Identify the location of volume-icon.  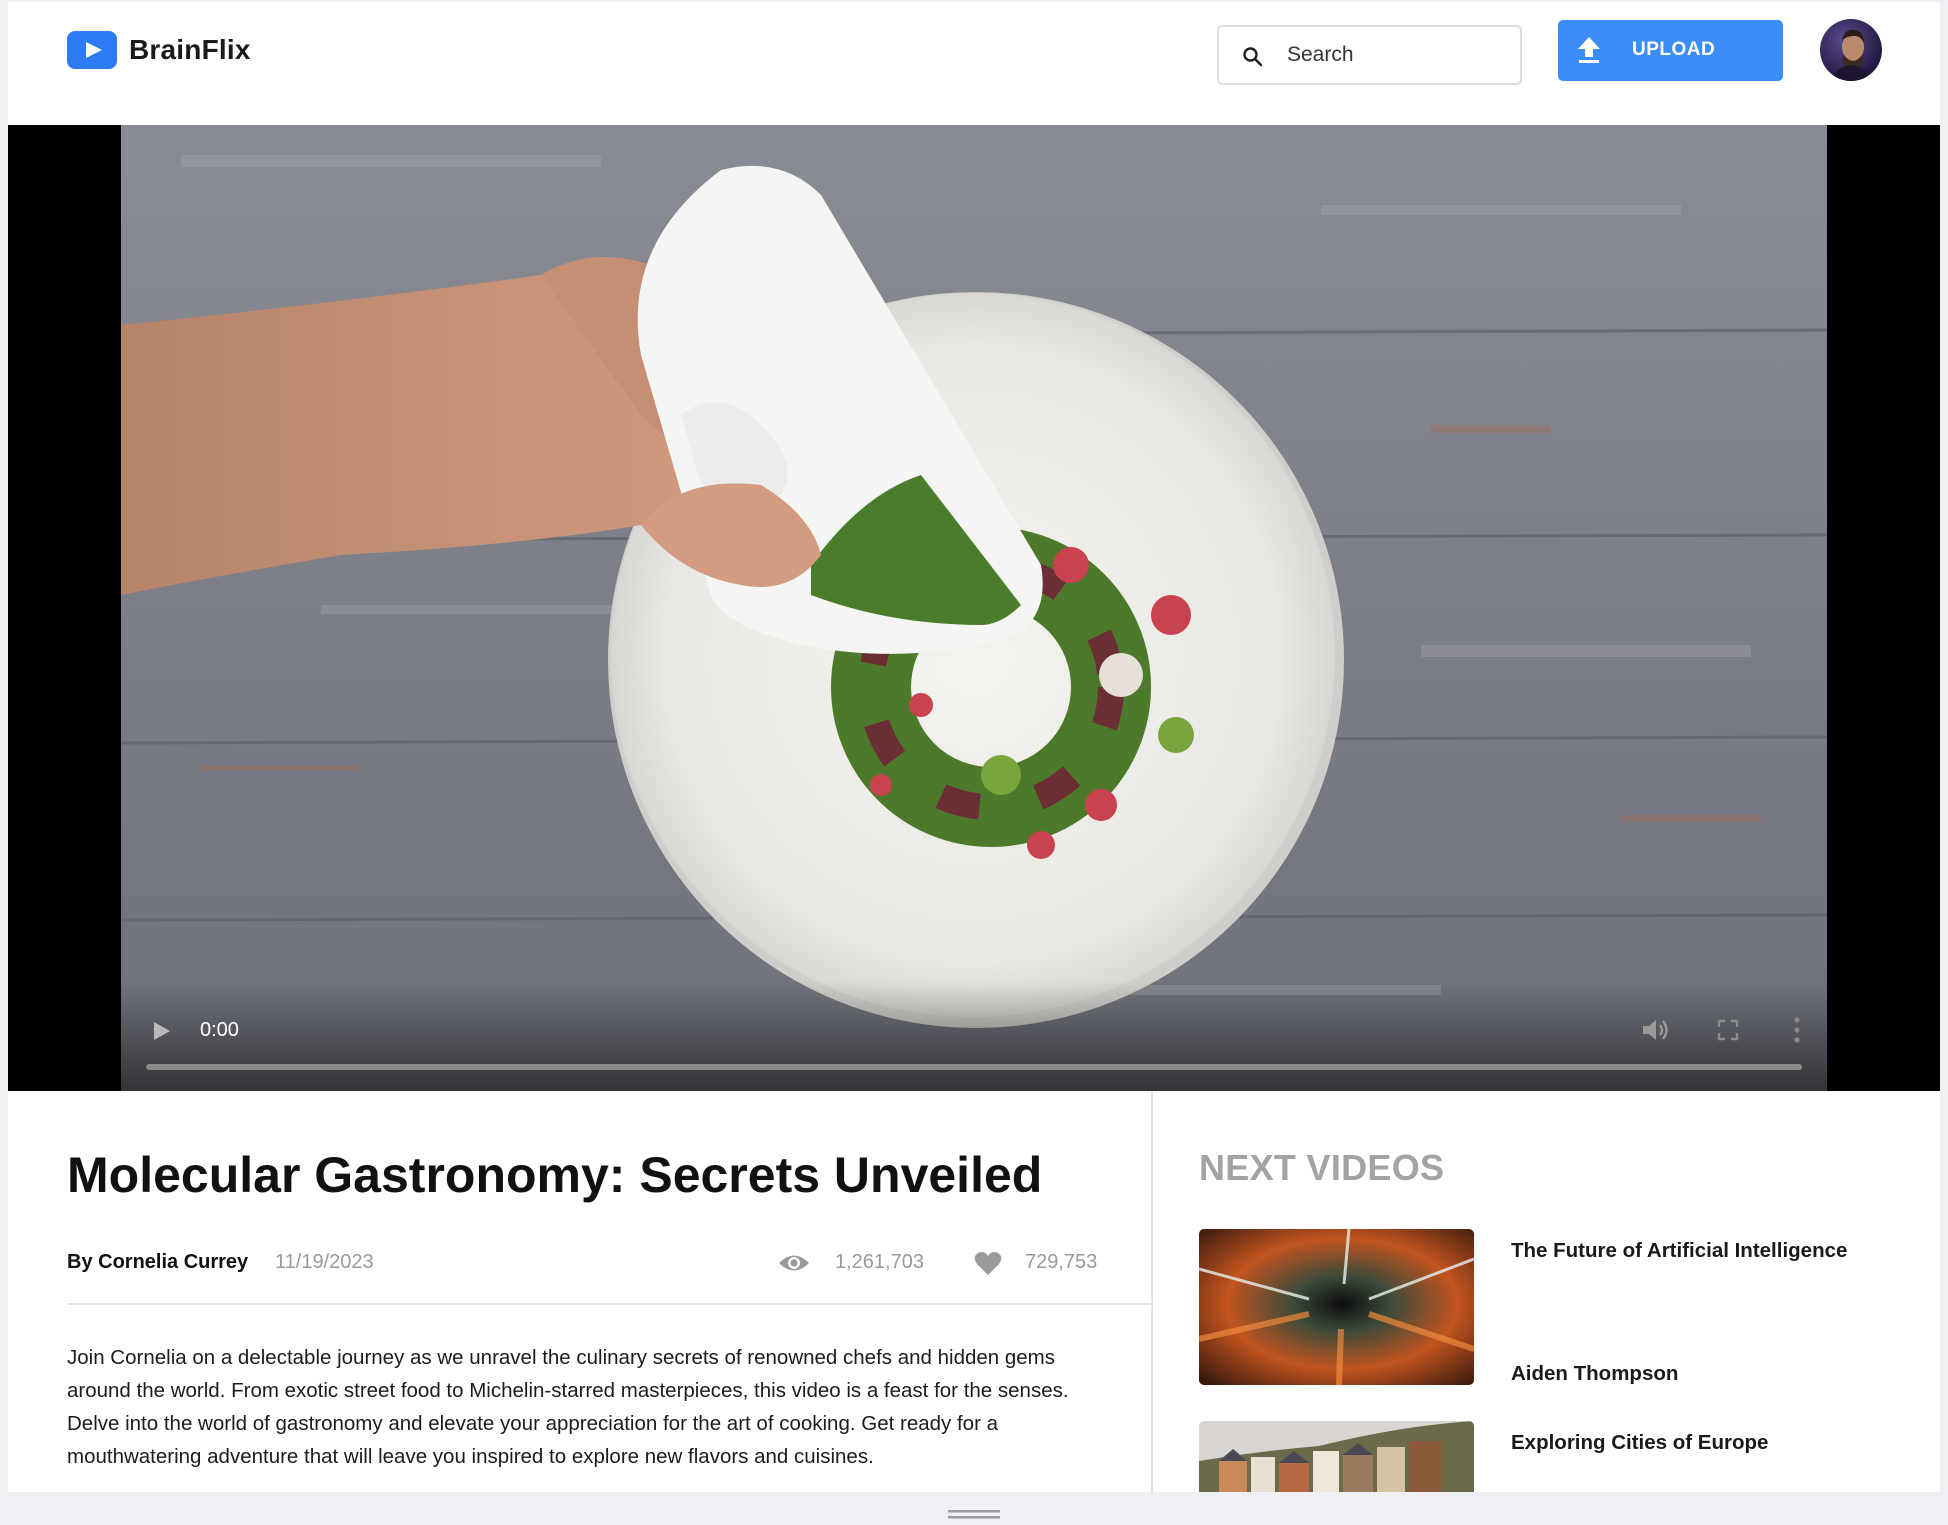
(1656, 1030).